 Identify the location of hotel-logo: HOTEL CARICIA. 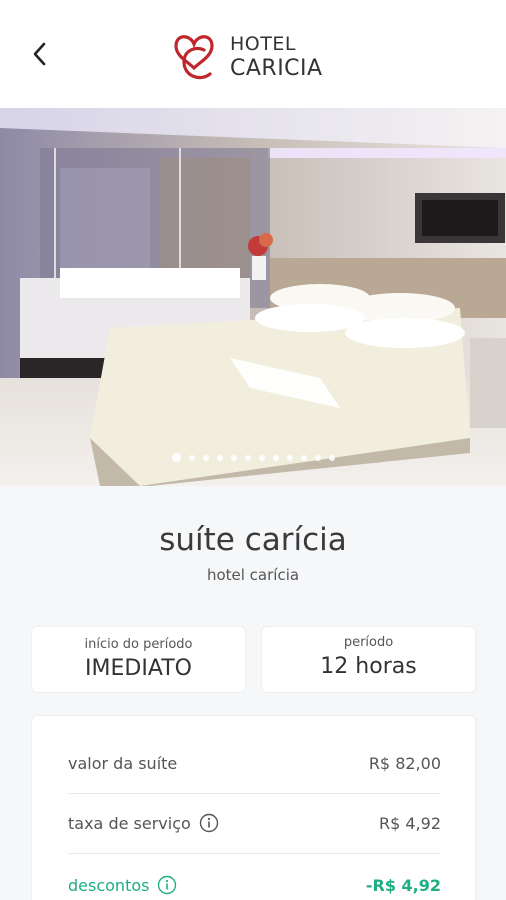
(246, 57).